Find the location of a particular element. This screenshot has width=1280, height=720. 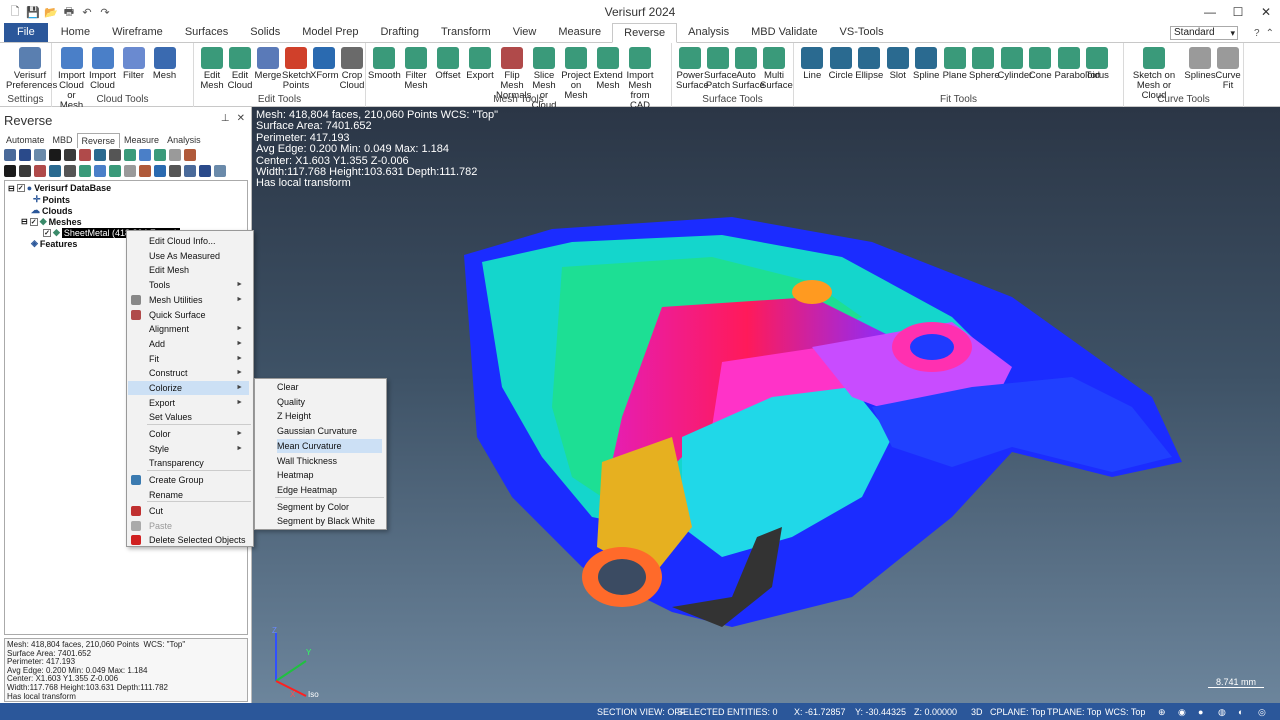

status-tplane: TPLANE: Top is located at coordinates (1074, 712).